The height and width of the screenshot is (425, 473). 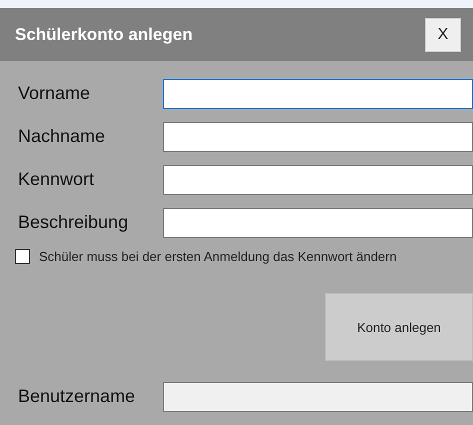 What do you see at coordinates (57, 179) in the screenshot?
I see `field-label: Kennwort` at bounding box center [57, 179].